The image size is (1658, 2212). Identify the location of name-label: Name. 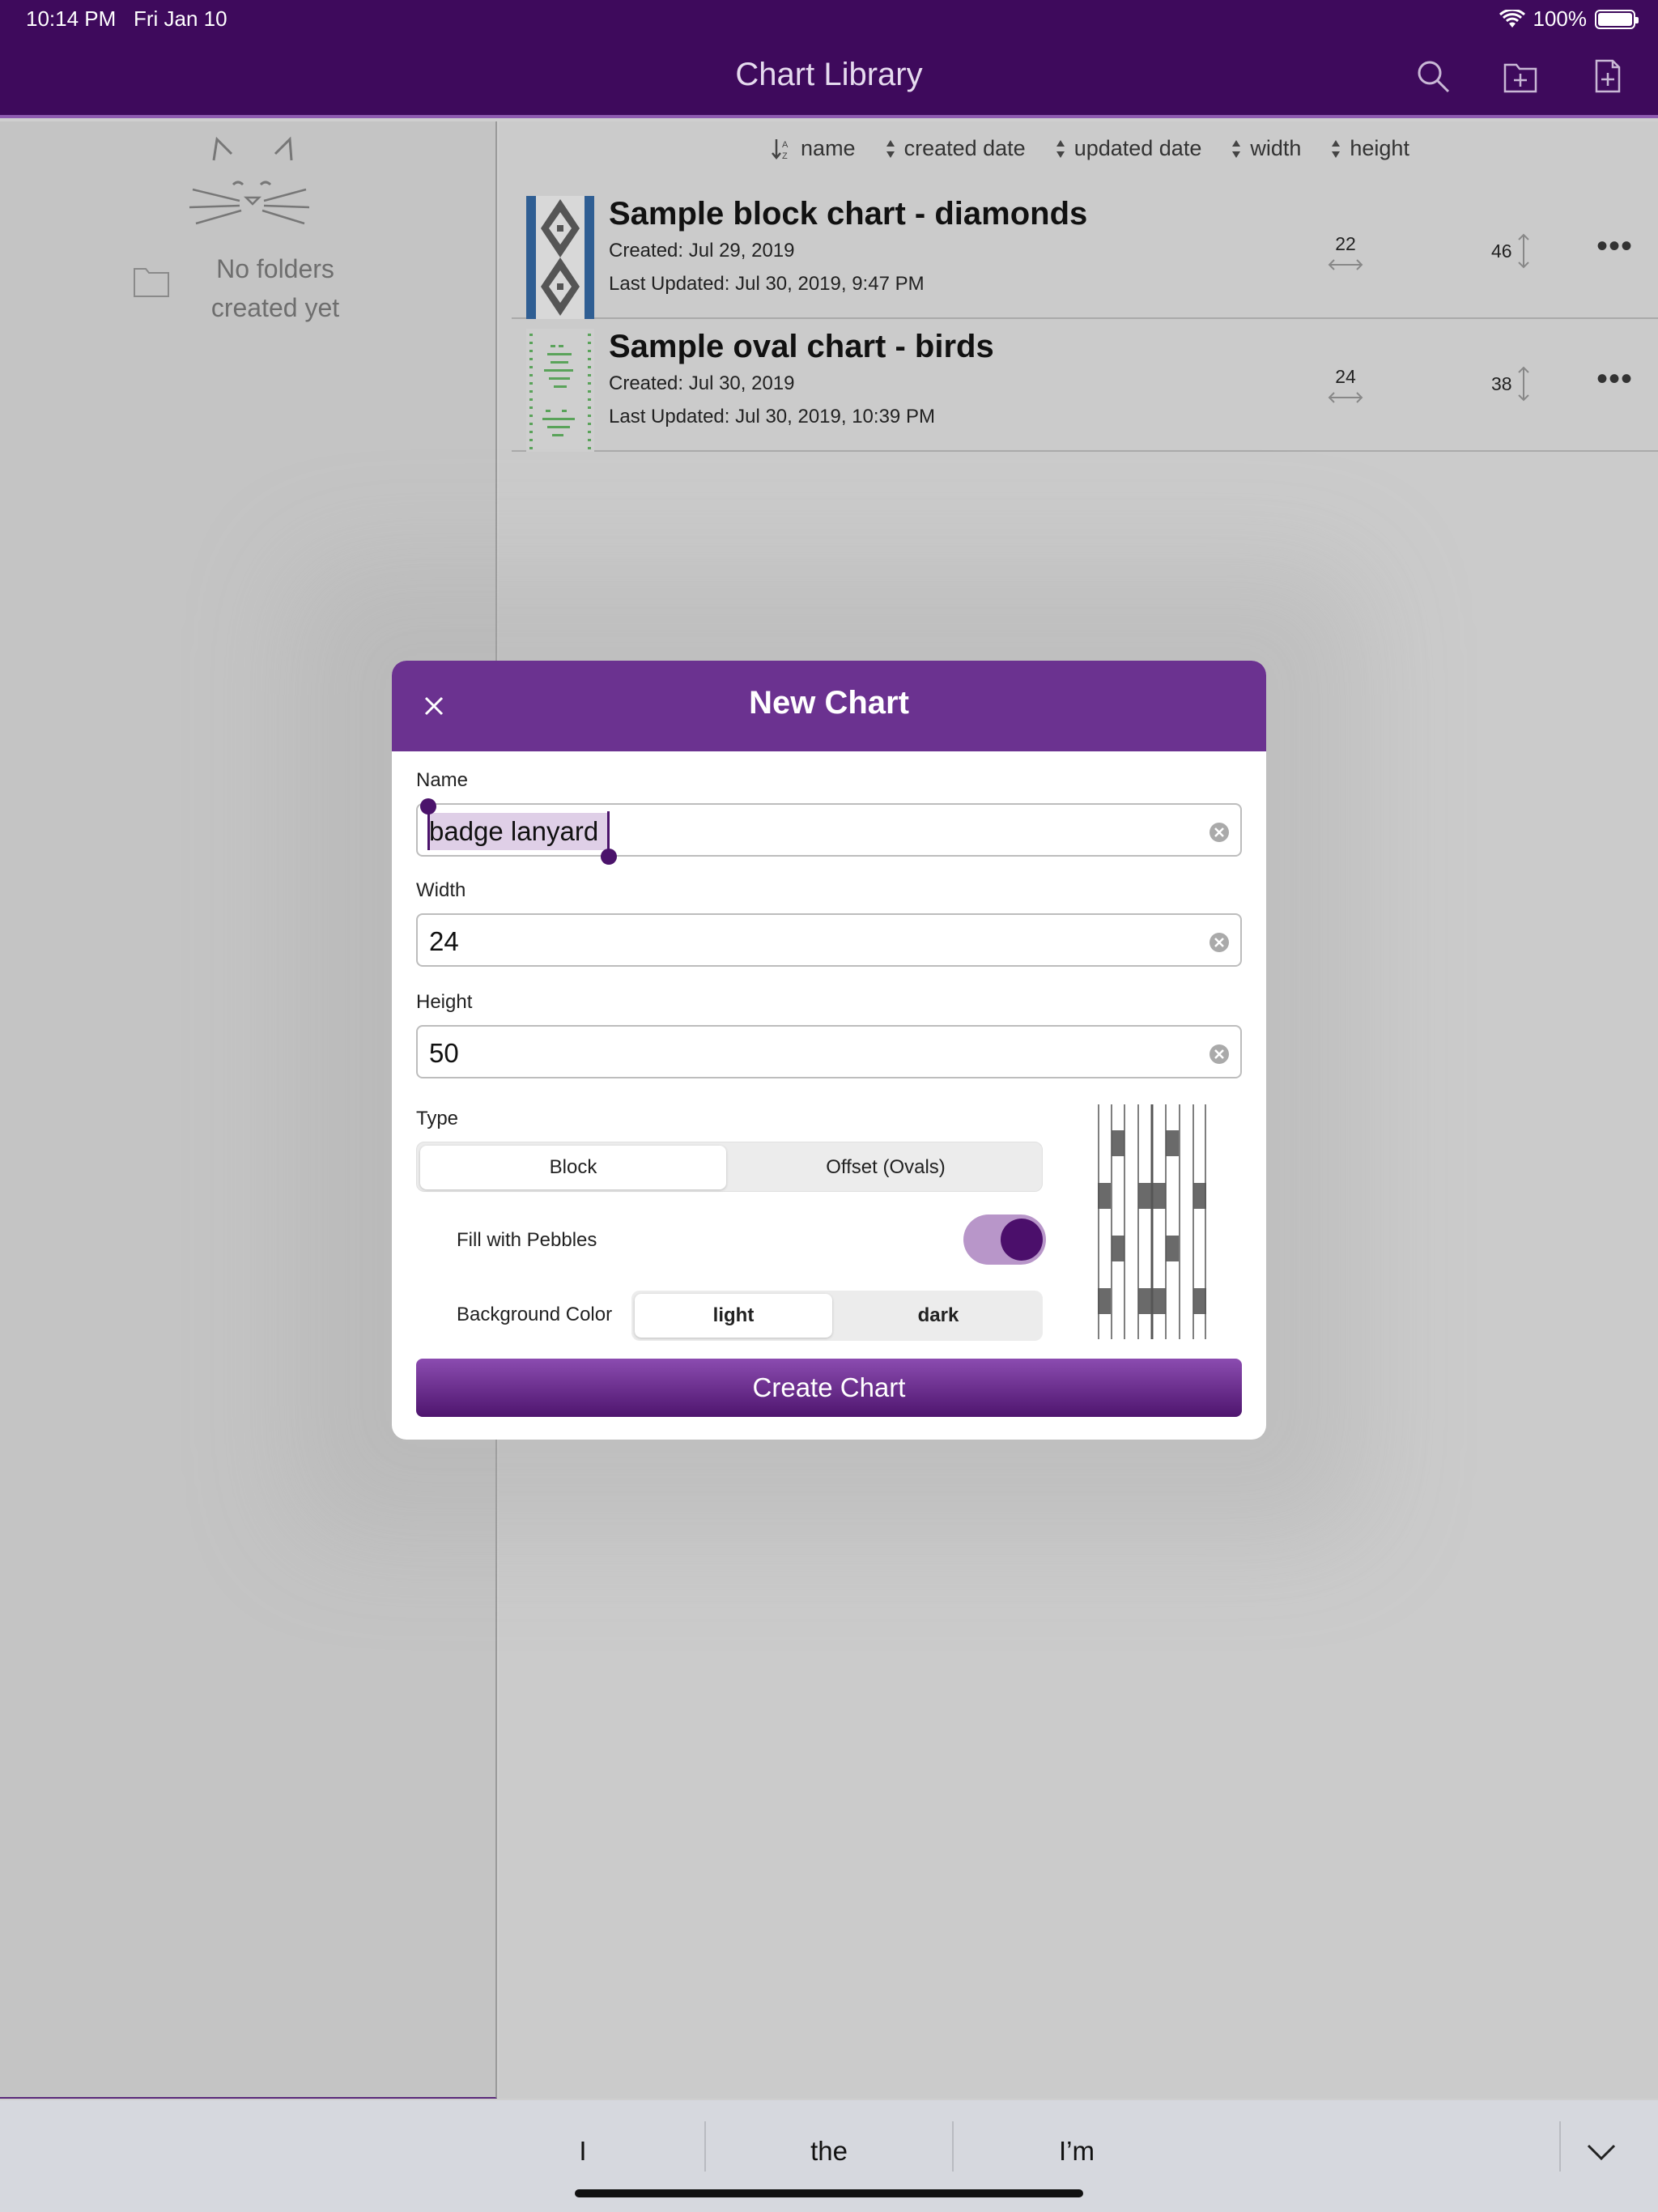
(442, 780).